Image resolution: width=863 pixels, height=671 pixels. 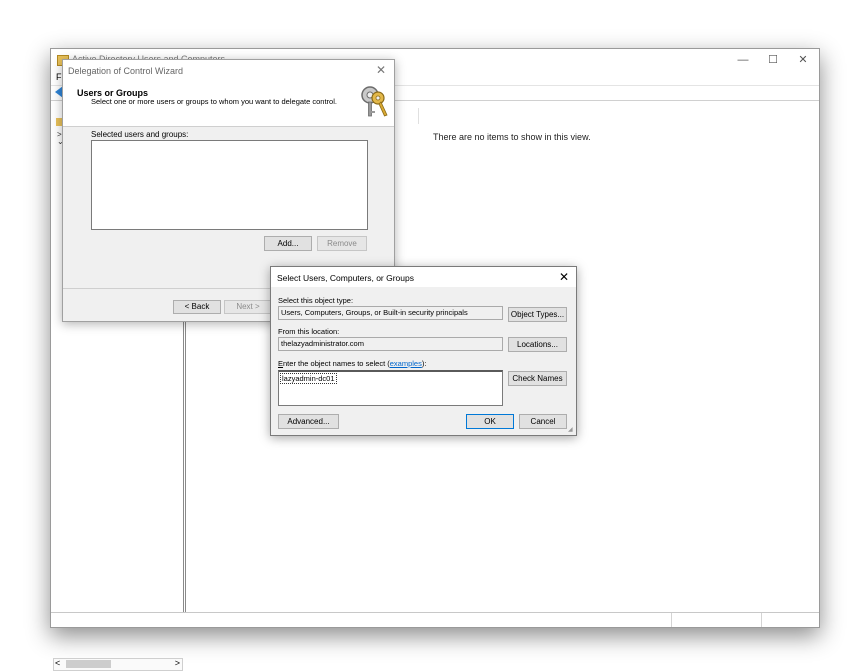 I want to click on scrollbar-thumb, so click(x=88, y=664).